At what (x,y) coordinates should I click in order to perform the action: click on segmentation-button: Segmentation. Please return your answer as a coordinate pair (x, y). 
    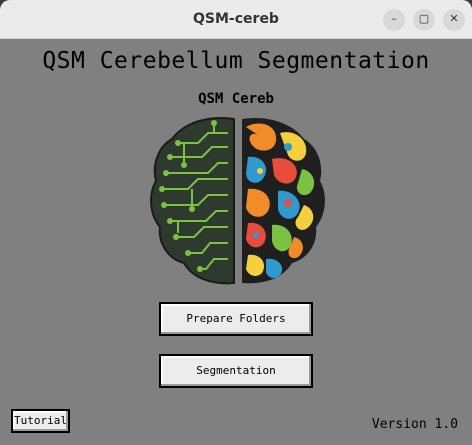
    Looking at the image, I should click on (236, 371).